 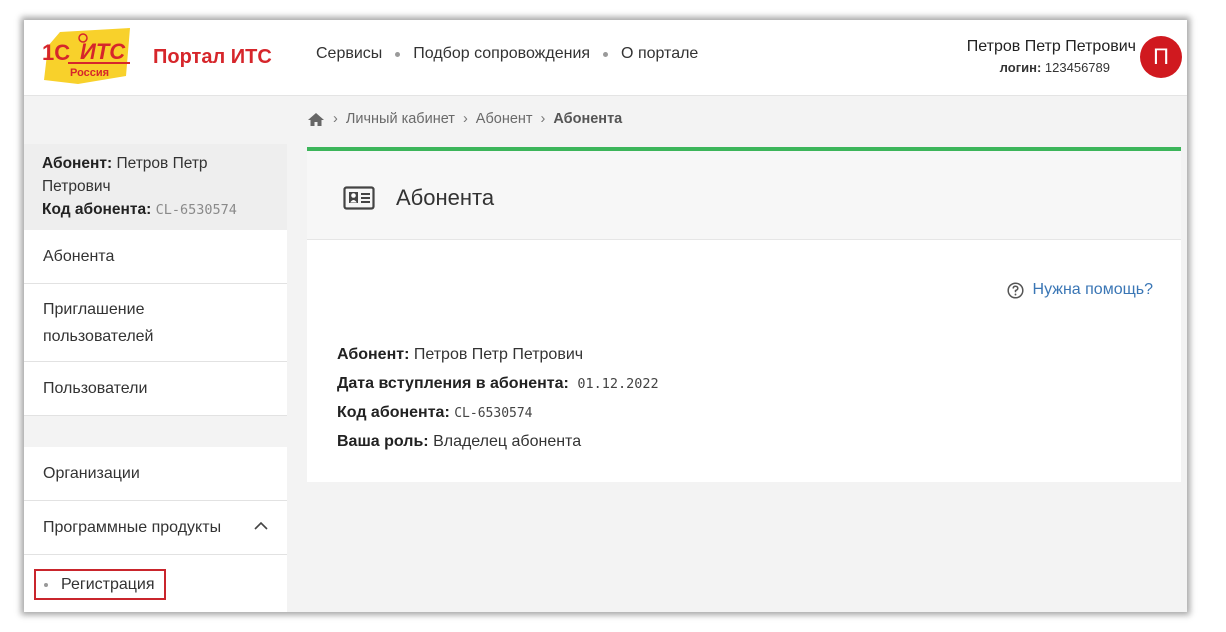 I want to click on detail-value: Петров Петр Петрович, so click(x=498, y=354).